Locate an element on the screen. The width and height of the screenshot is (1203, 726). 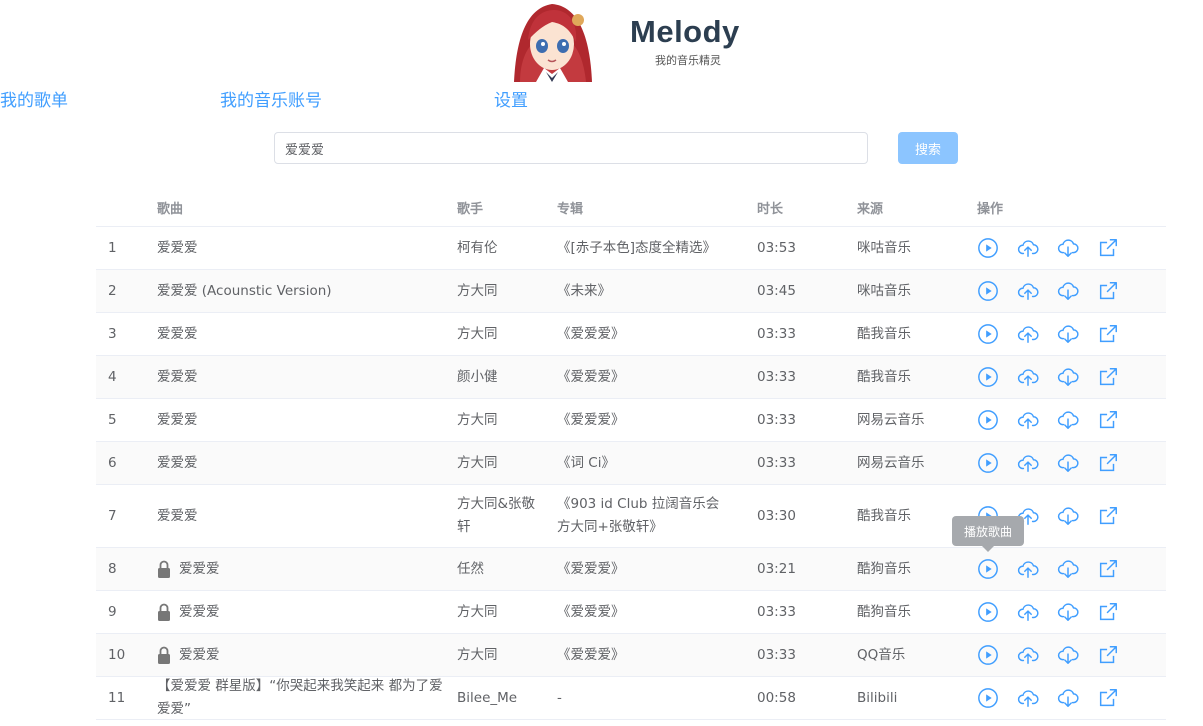
row-index: 5 is located at coordinates (112, 419).